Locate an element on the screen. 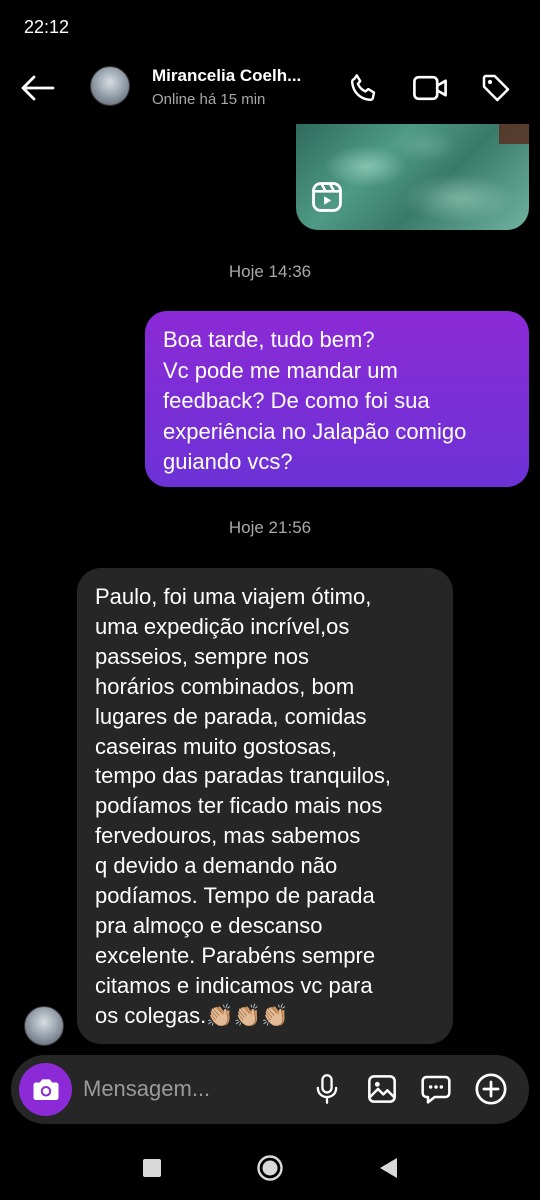 The width and height of the screenshot is (540, 1200). message-timestamp: Hoje 14:36 is located at coordinates (270, 271).